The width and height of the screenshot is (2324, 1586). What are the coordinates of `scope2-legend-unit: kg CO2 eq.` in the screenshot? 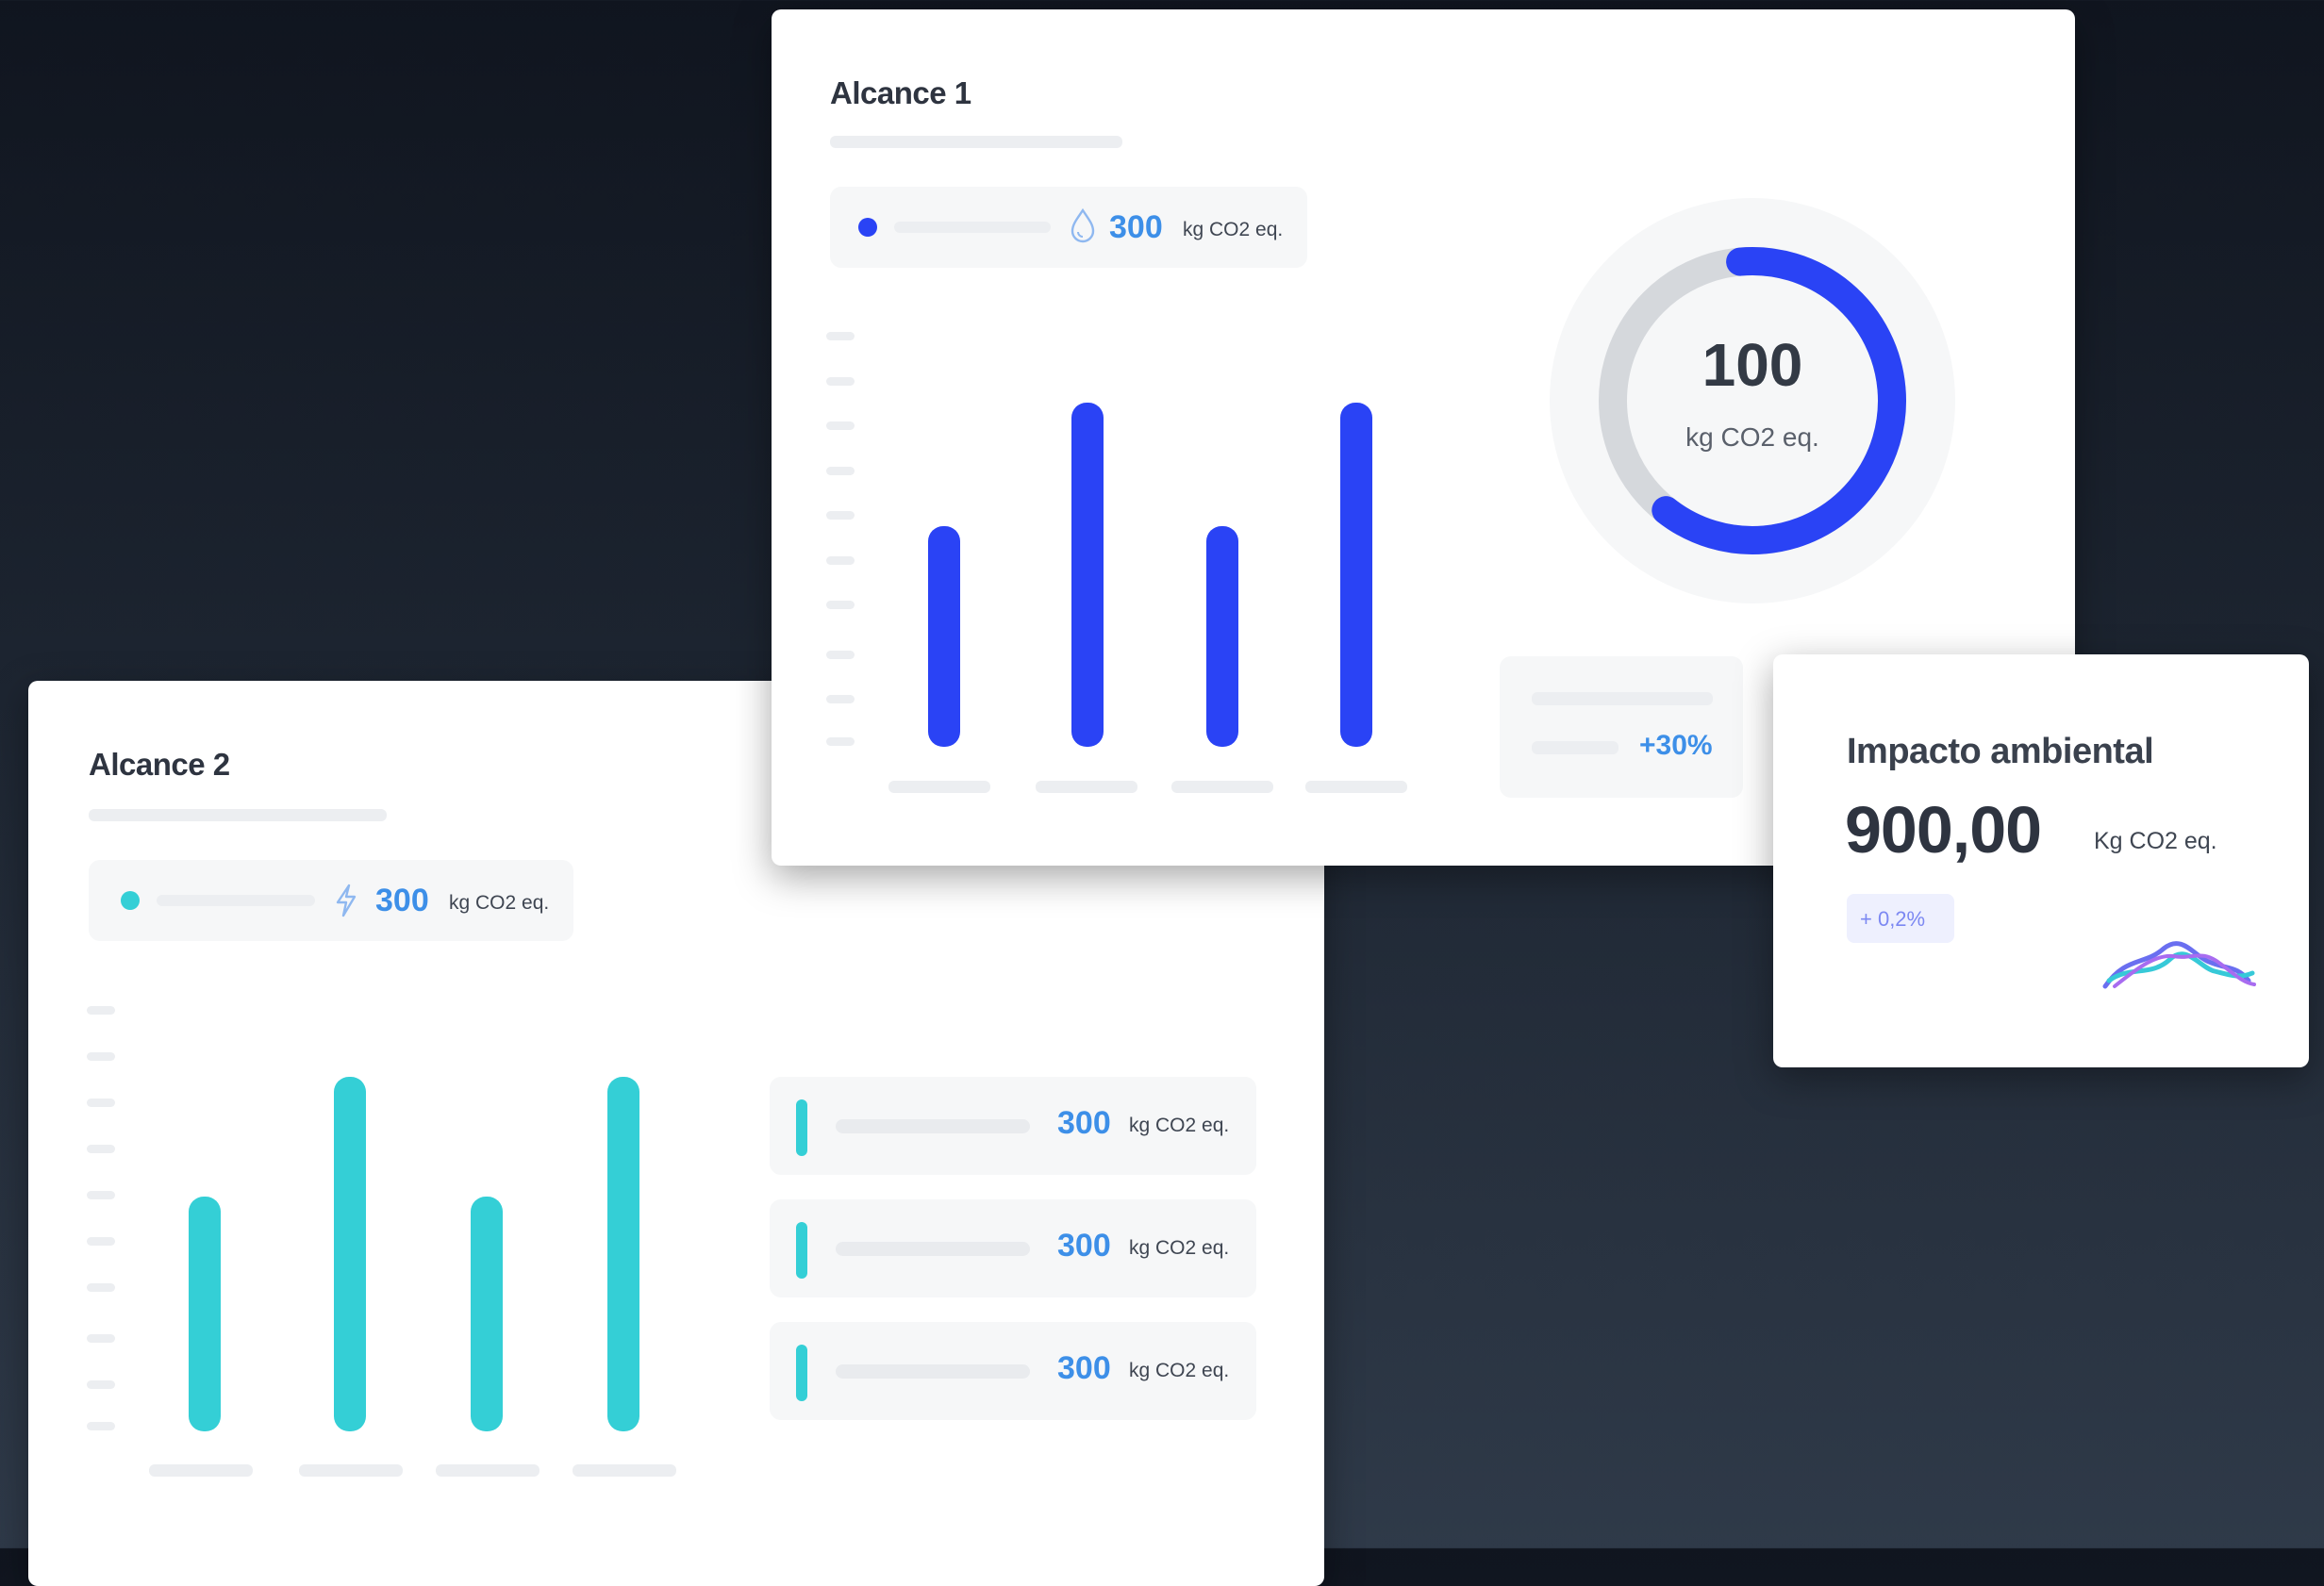 It's located at (500, 903).